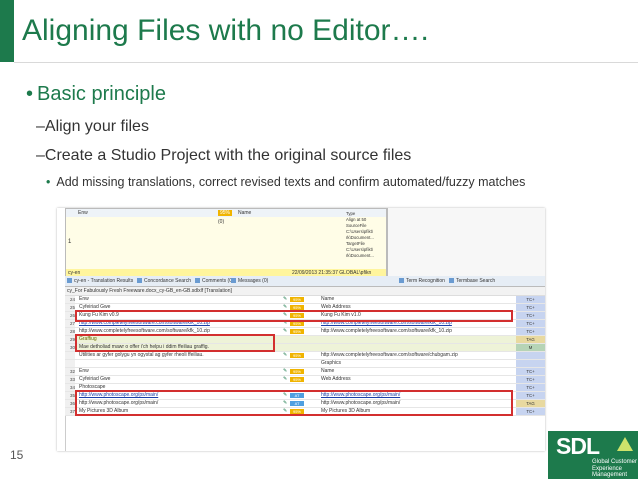 The height and width of the screenshot is (479, 638). I want to click on tm-match-percent: 95%, so click(225, 213).